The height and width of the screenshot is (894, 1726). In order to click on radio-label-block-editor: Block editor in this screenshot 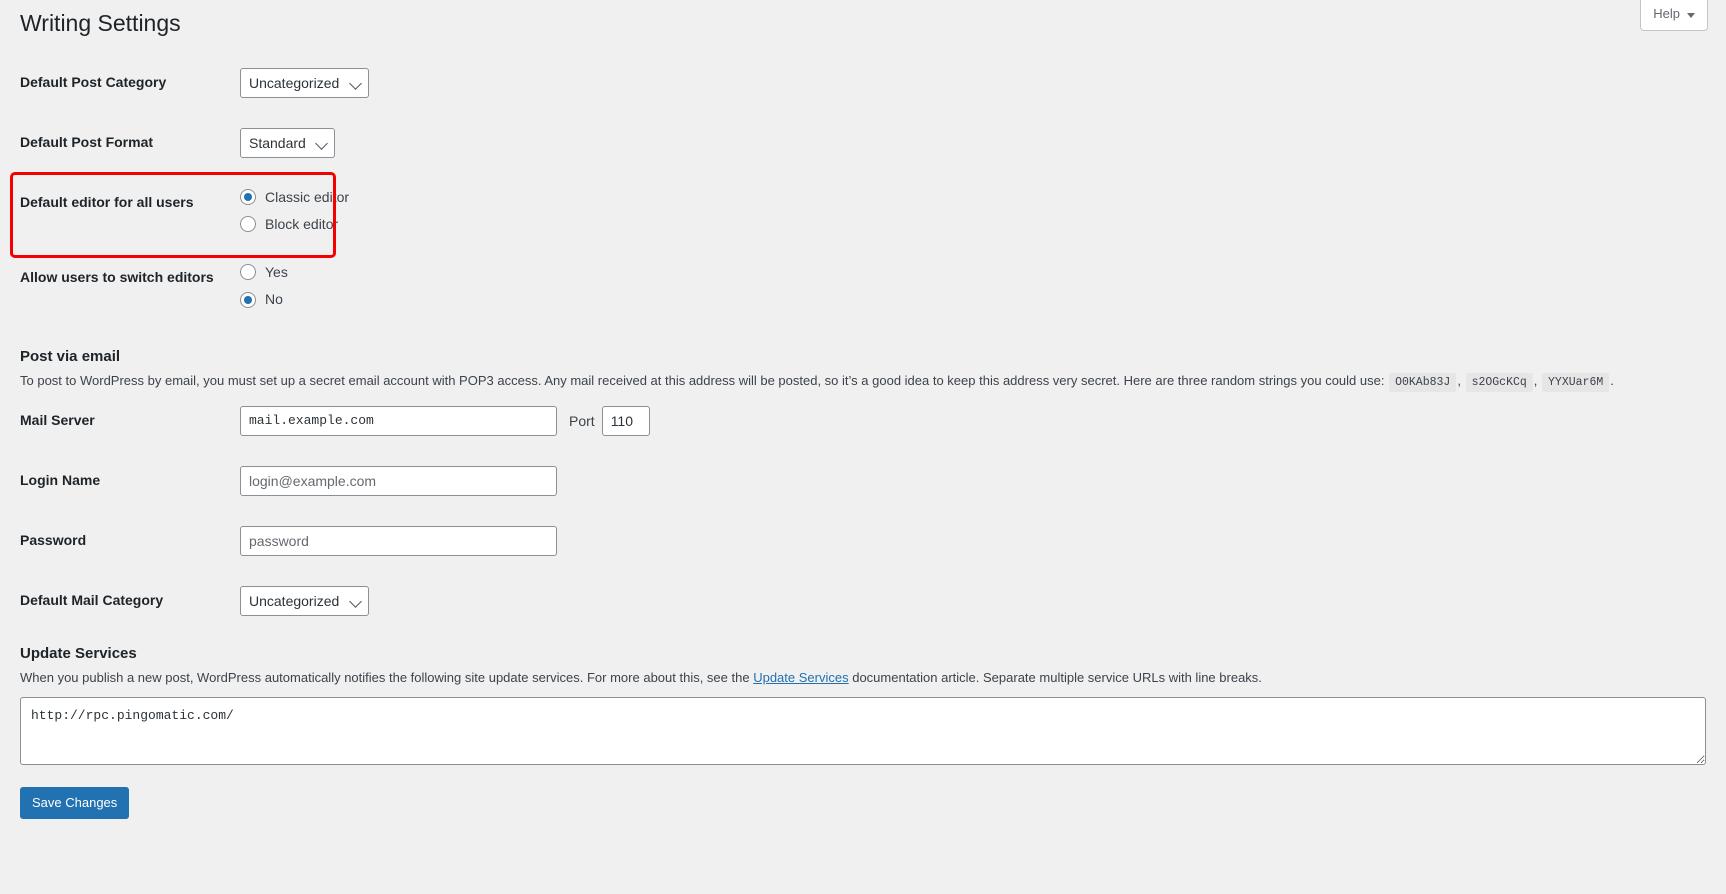, I will do `click(301, 224)`.